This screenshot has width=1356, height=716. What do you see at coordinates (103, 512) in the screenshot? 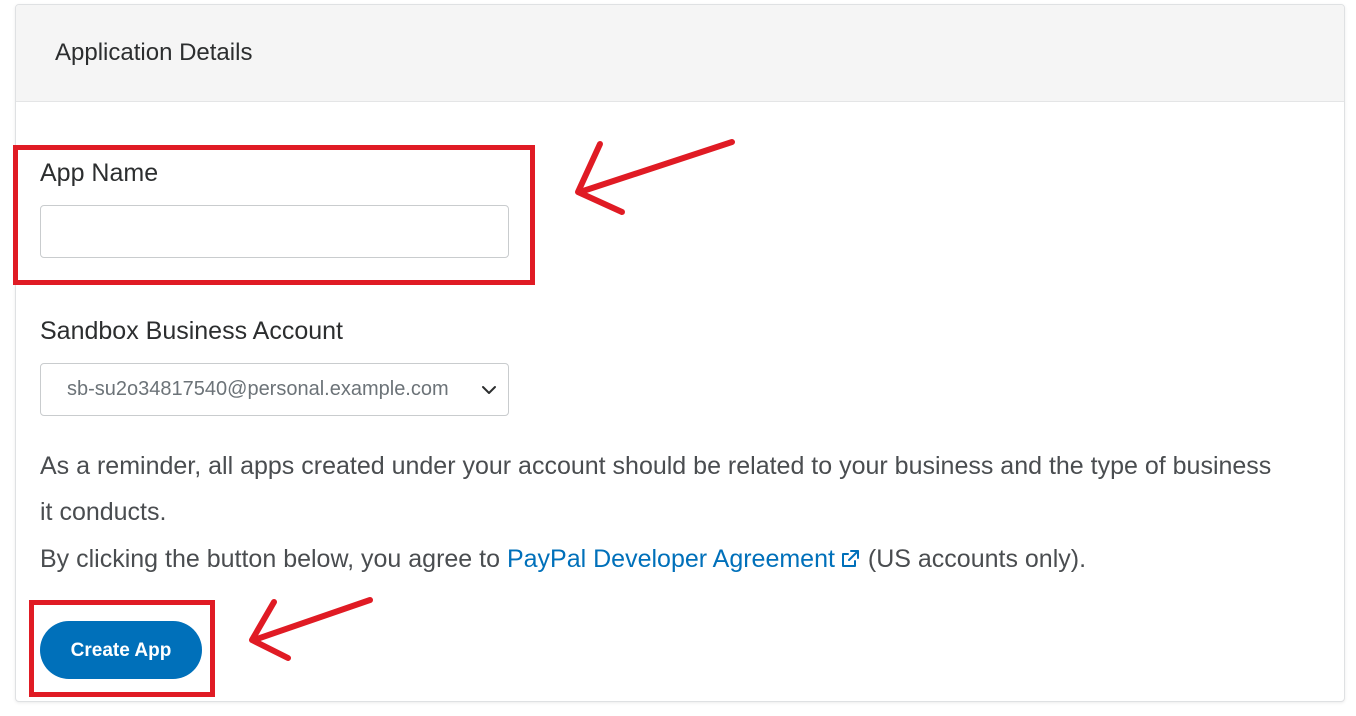
I see `reminder-line-2: it conducts.` at bounding box center [103, 512].